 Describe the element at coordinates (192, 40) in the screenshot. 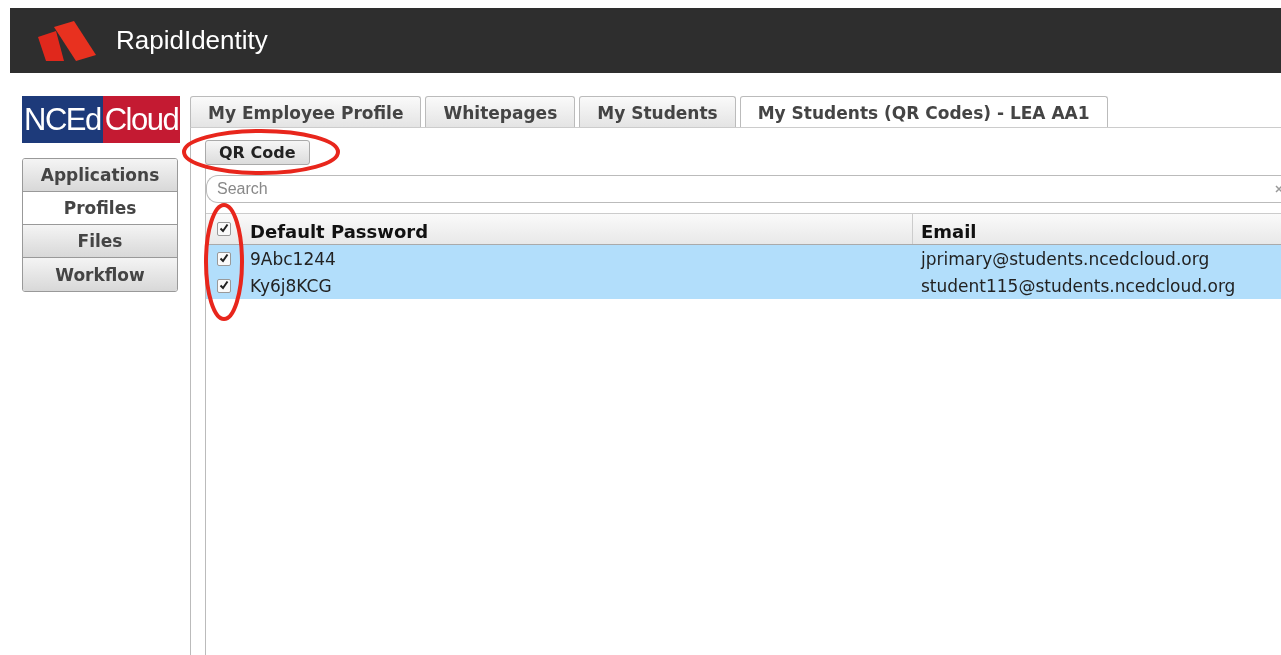

I see `app-title: RapidIdentity` at that location.